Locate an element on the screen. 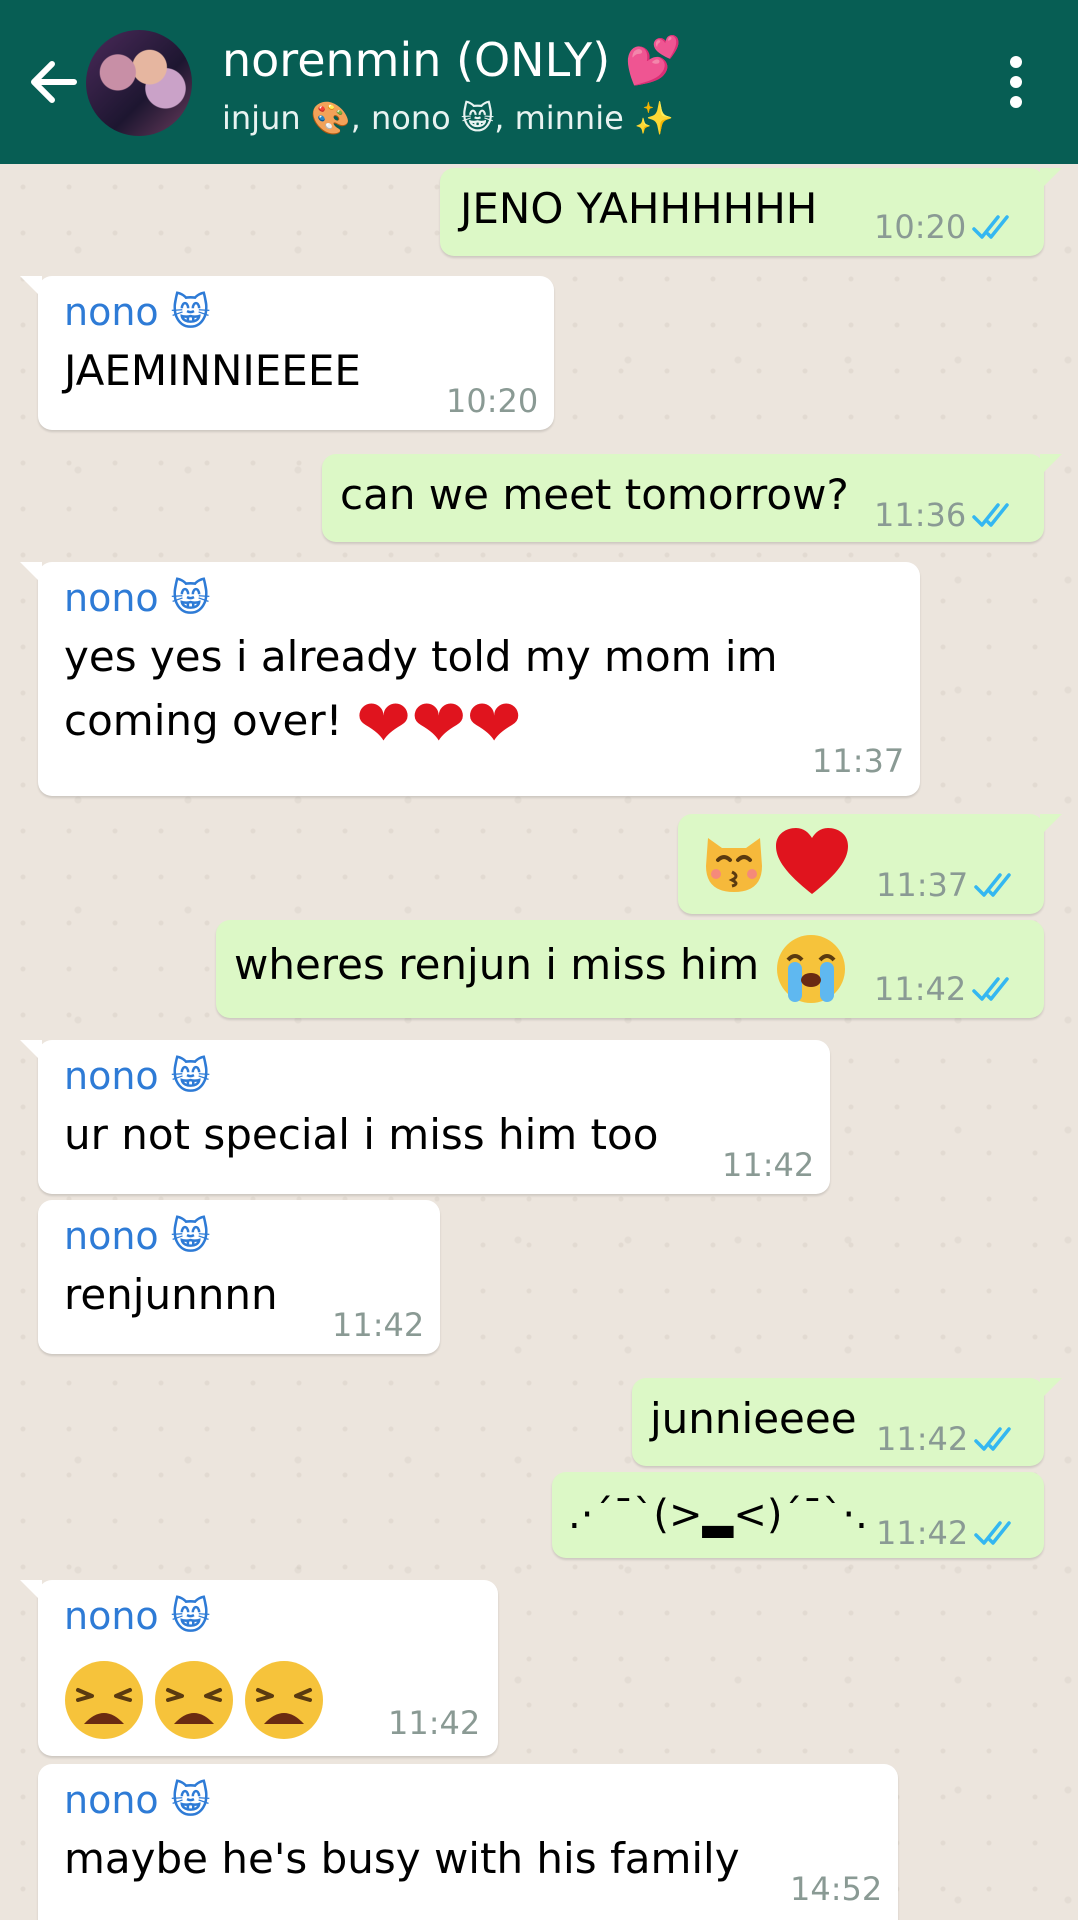 The width and height of the screenshot is (1078, 1920). chat-title: norenmin (ONLY) 💕 is located at coordinates (452, 60).